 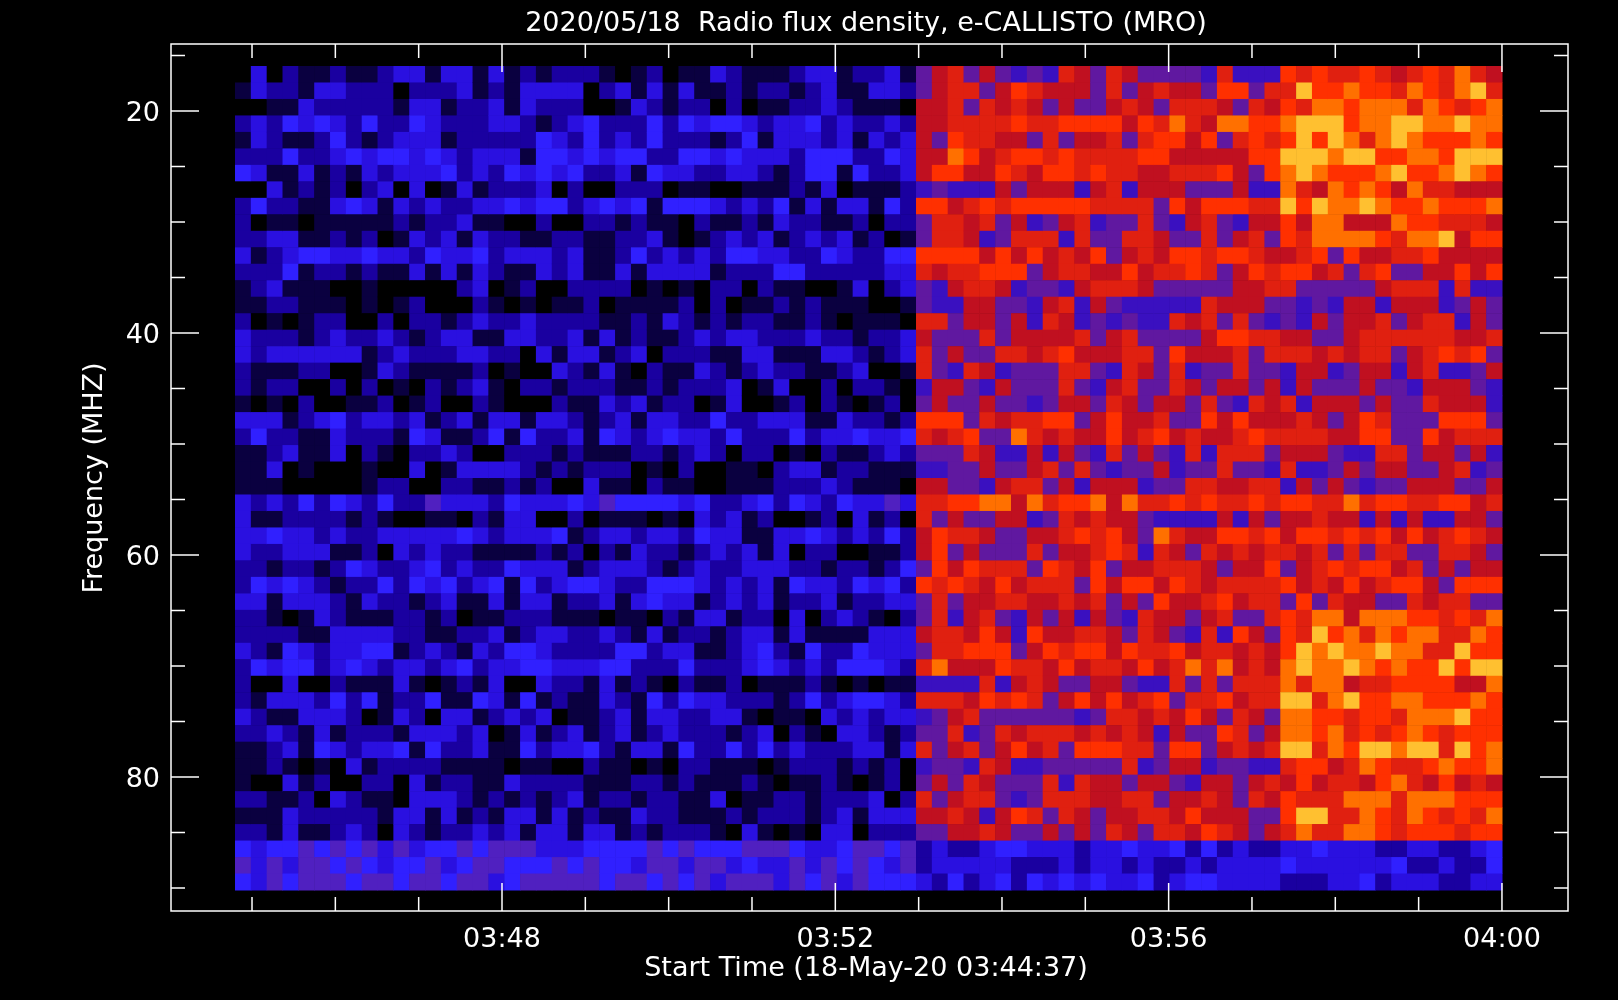 What do you see at coordinates (142, 333) in the screenshot?
I see `y-tick-label: 40` at bounding box center [142, 333].